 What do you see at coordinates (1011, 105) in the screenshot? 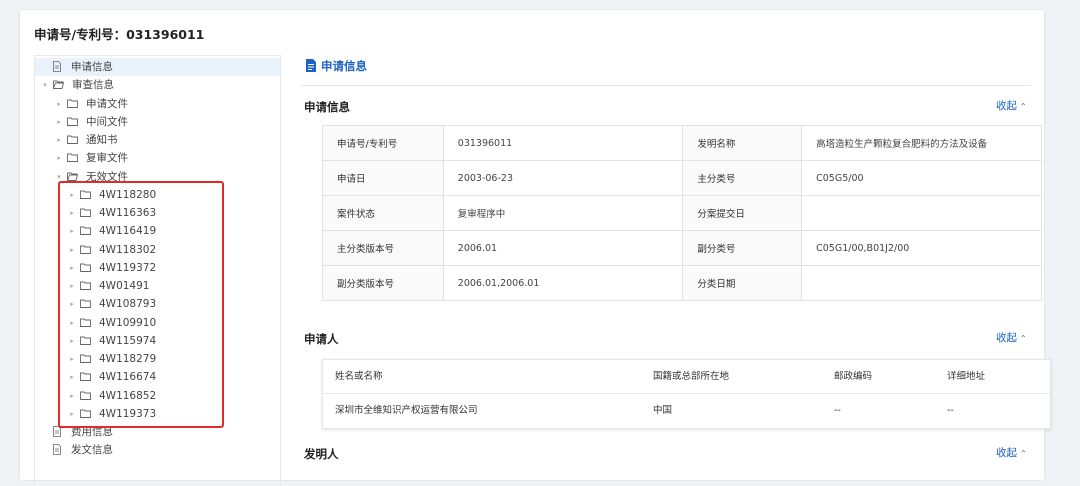
I see `collapse-application-button: 收起 ⌃` at bounding box center [1011, 105].